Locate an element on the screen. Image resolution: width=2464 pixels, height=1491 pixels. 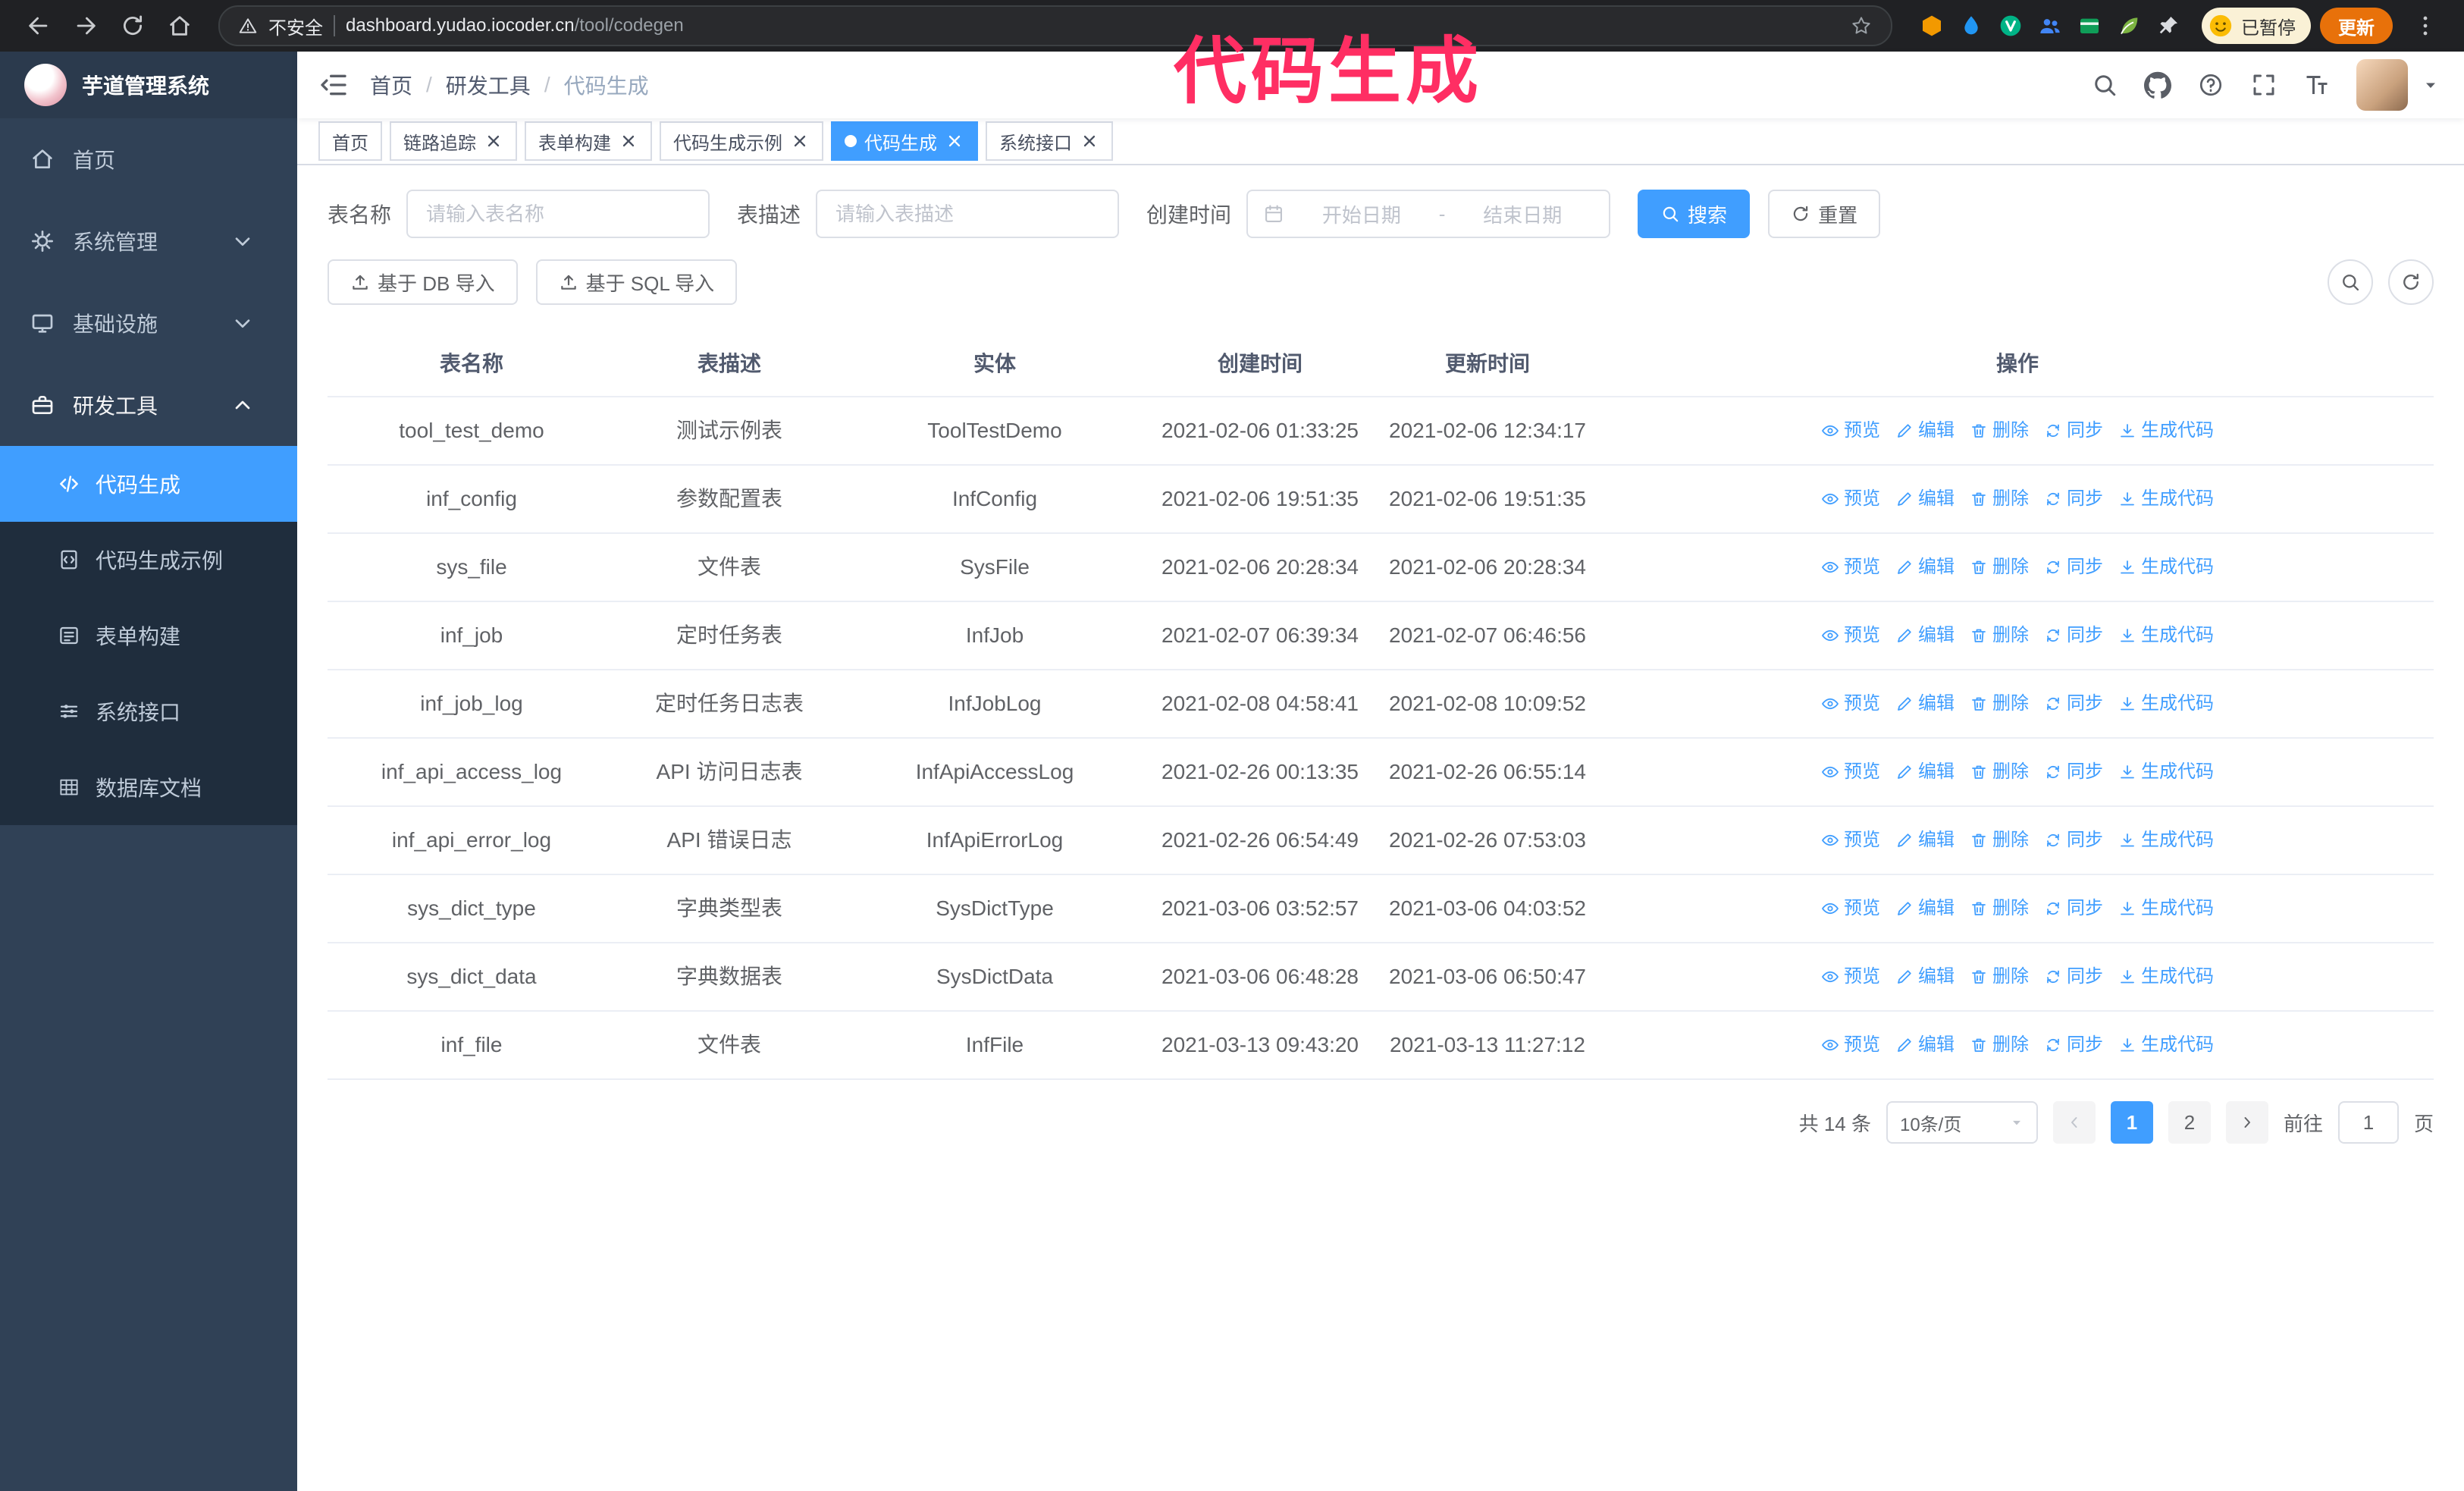
extension-pin-icon is located at coordinates (2168, 26).